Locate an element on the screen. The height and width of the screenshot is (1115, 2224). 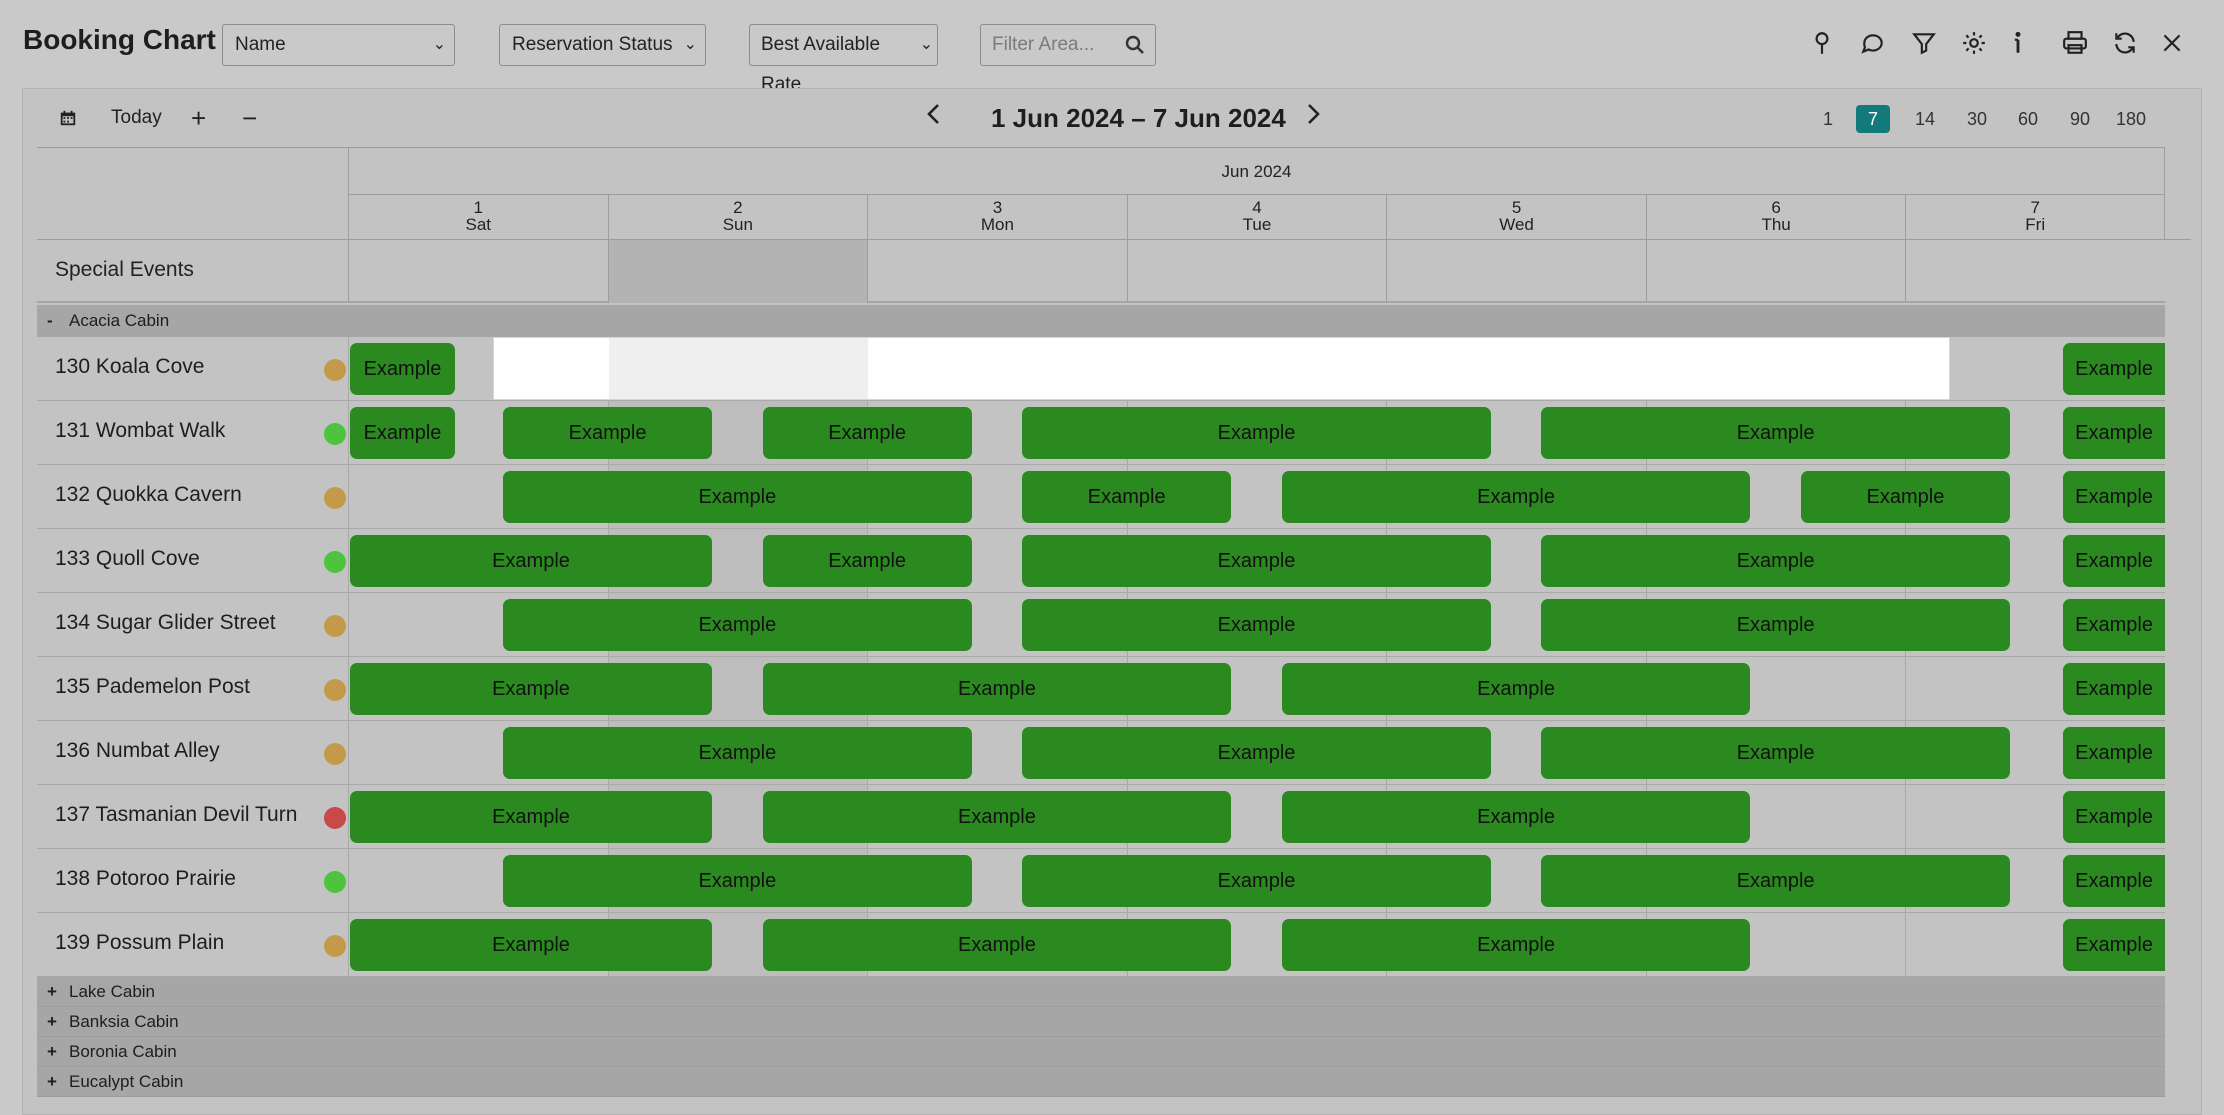
today-button: Today is located at coordinates (136, 118).